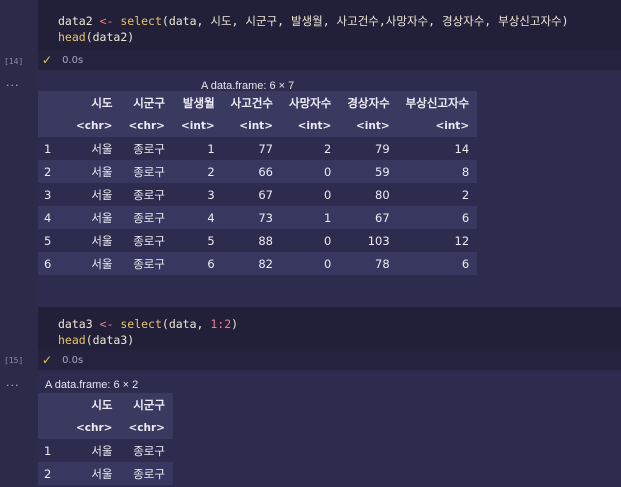 This screenshot has height=487, width=621. Describe the element at coordinates (197, 194) in the screenshot. I see `table-cell: 3` at that location.